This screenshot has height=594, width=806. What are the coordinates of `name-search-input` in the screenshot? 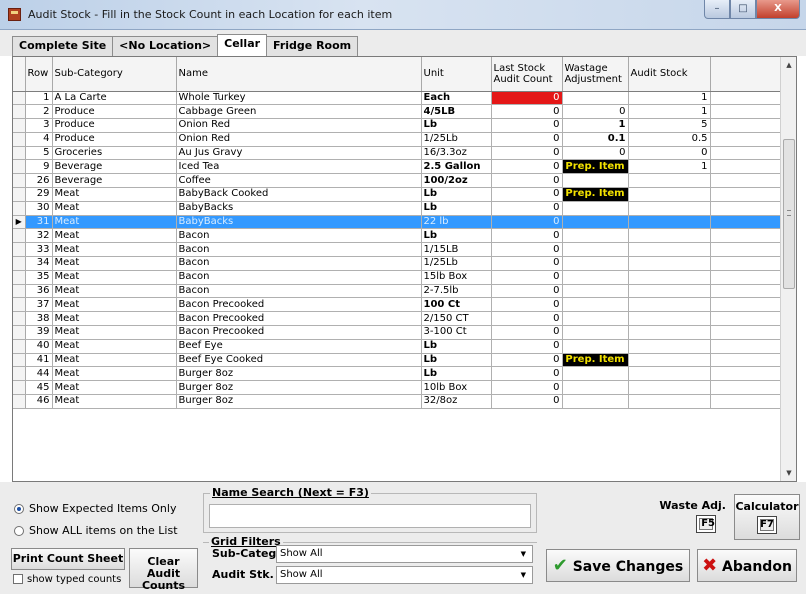 It's located at (370, 516).